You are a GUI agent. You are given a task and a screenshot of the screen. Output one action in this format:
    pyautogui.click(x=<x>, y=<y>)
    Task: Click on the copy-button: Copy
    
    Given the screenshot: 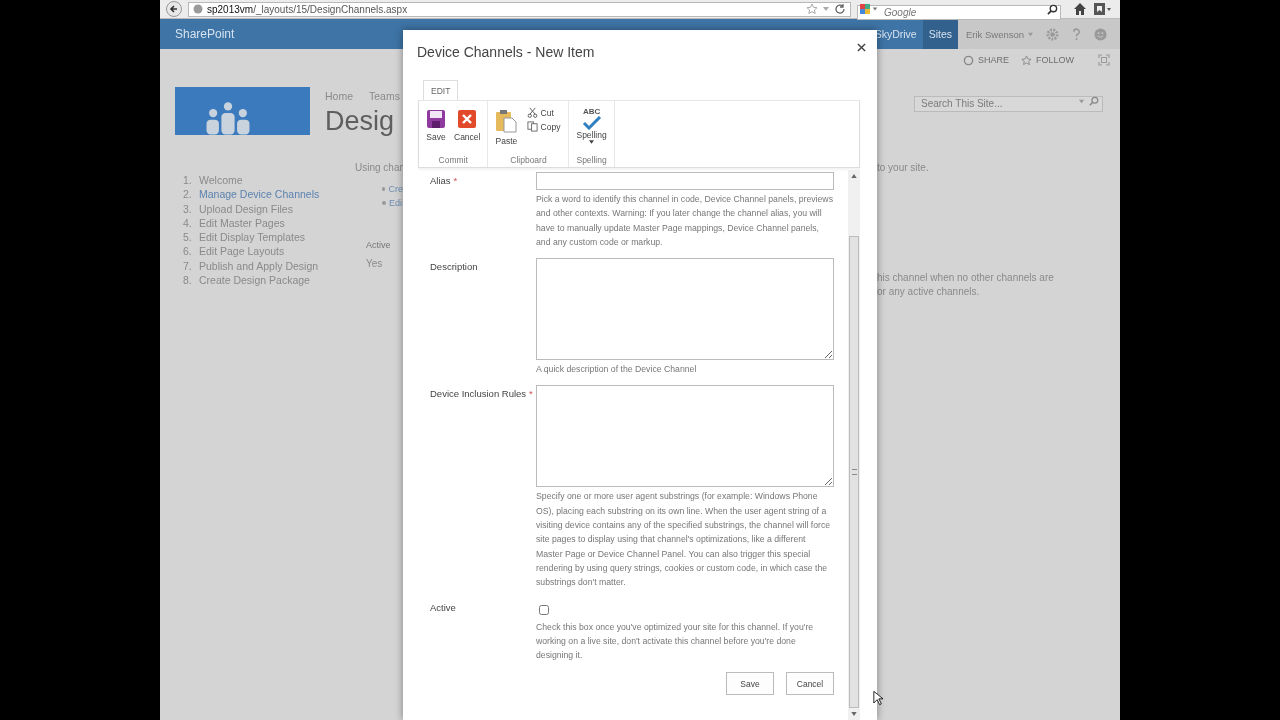 What is the action you would take?
    pyautogui.click(x=543, y=126)
    